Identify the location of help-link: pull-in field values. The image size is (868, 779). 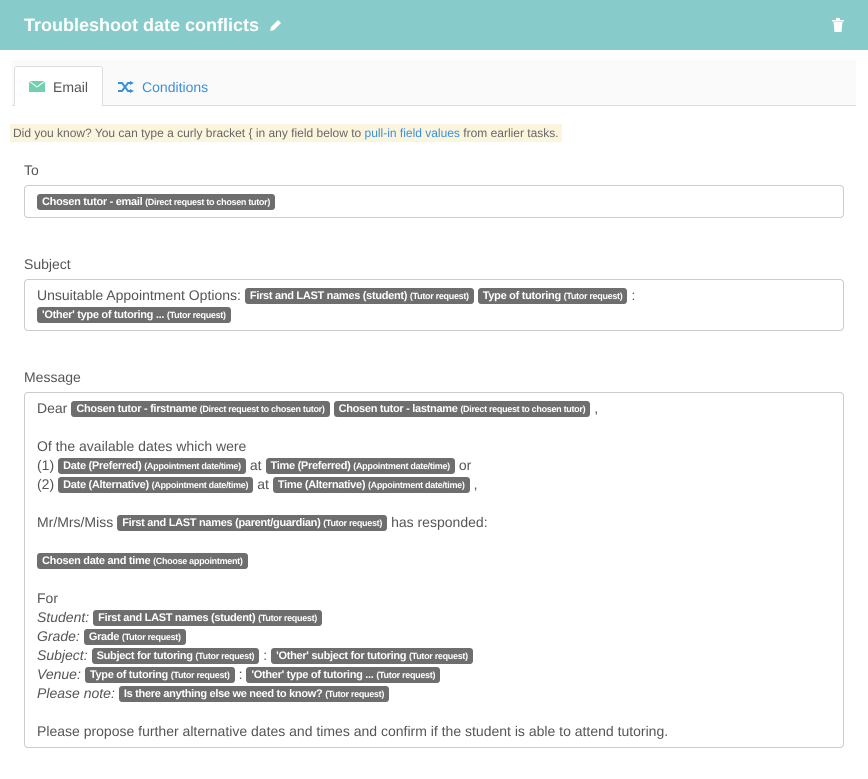
(412, 133).